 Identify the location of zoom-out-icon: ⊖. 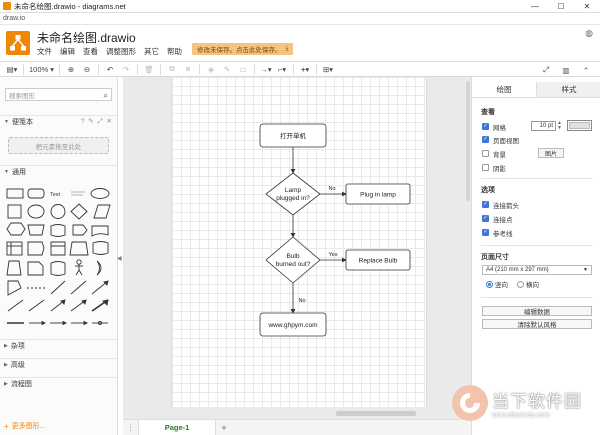
(87, 69).